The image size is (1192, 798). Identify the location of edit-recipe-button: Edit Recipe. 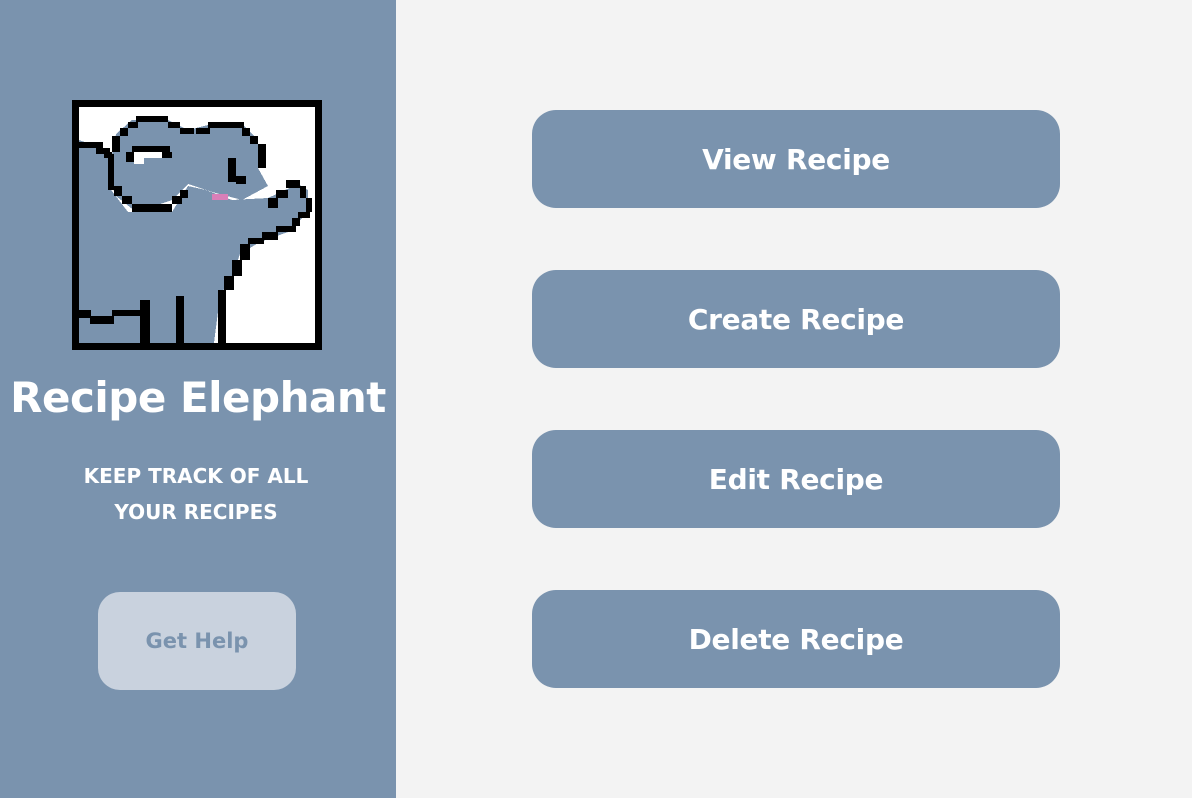
(796, 479).